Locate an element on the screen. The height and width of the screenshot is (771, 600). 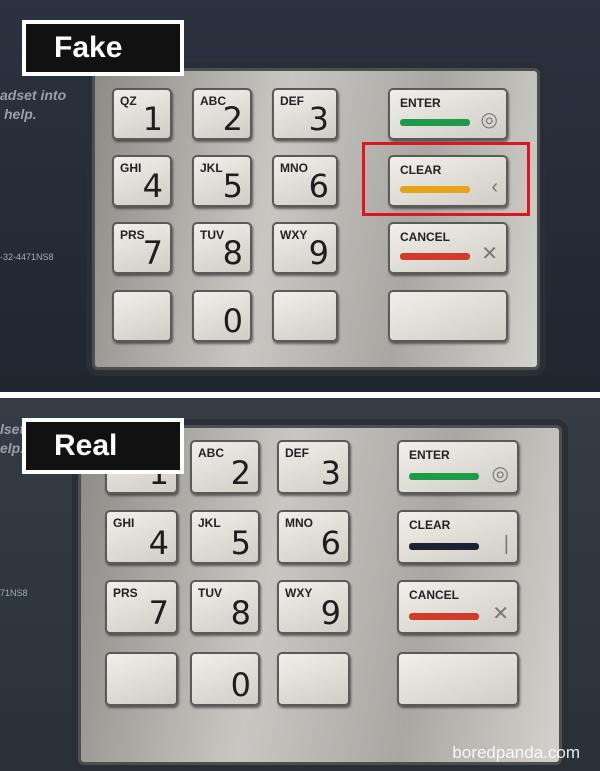
clear-key: CLEAR | is located at coordinates (458, 537).